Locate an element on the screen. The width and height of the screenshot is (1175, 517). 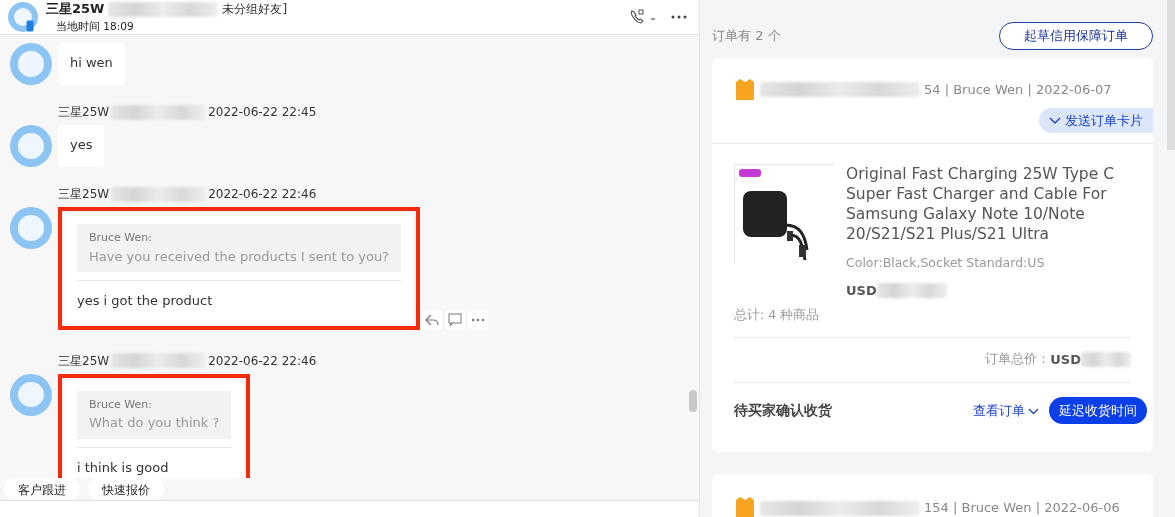
order-meta: 54 | Bruce Wen | 2022-06-07 is located at coordinates (1018, 89).